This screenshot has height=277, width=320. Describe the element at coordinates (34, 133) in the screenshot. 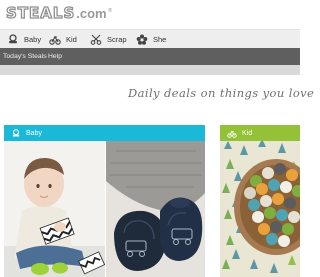

I see `section-label: Baby` at that location.